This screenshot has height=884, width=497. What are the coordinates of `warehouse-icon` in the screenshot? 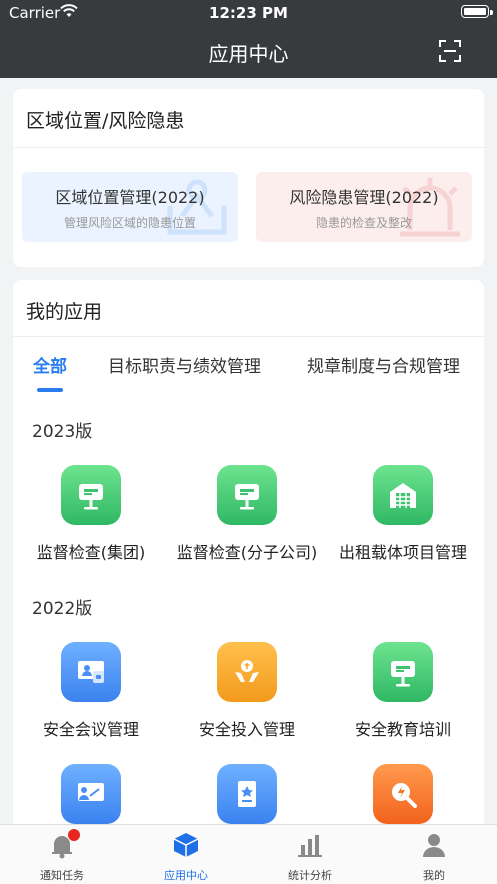 It's located at (403, 495).